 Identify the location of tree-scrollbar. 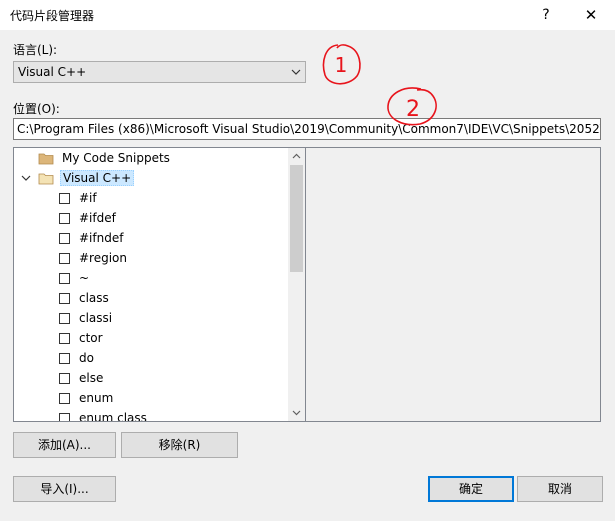
(296, 284).